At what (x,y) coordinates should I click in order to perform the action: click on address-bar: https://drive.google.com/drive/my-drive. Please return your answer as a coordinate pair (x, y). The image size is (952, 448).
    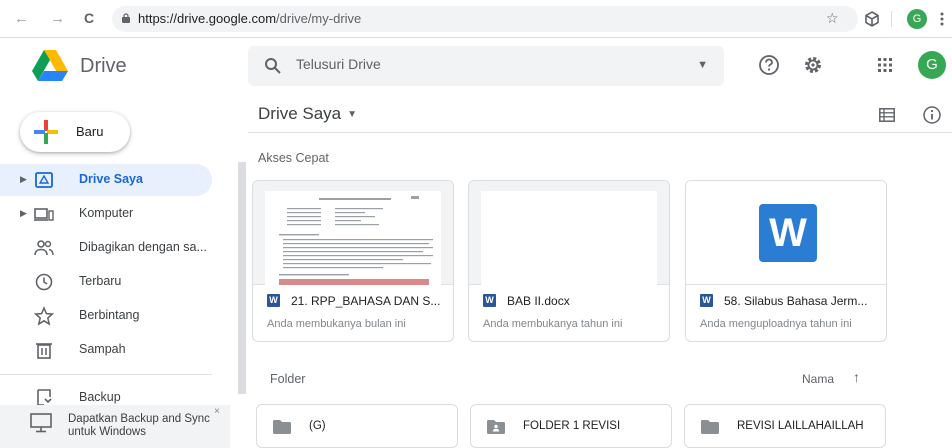
    Looking at the image, I should click on (485, 19).